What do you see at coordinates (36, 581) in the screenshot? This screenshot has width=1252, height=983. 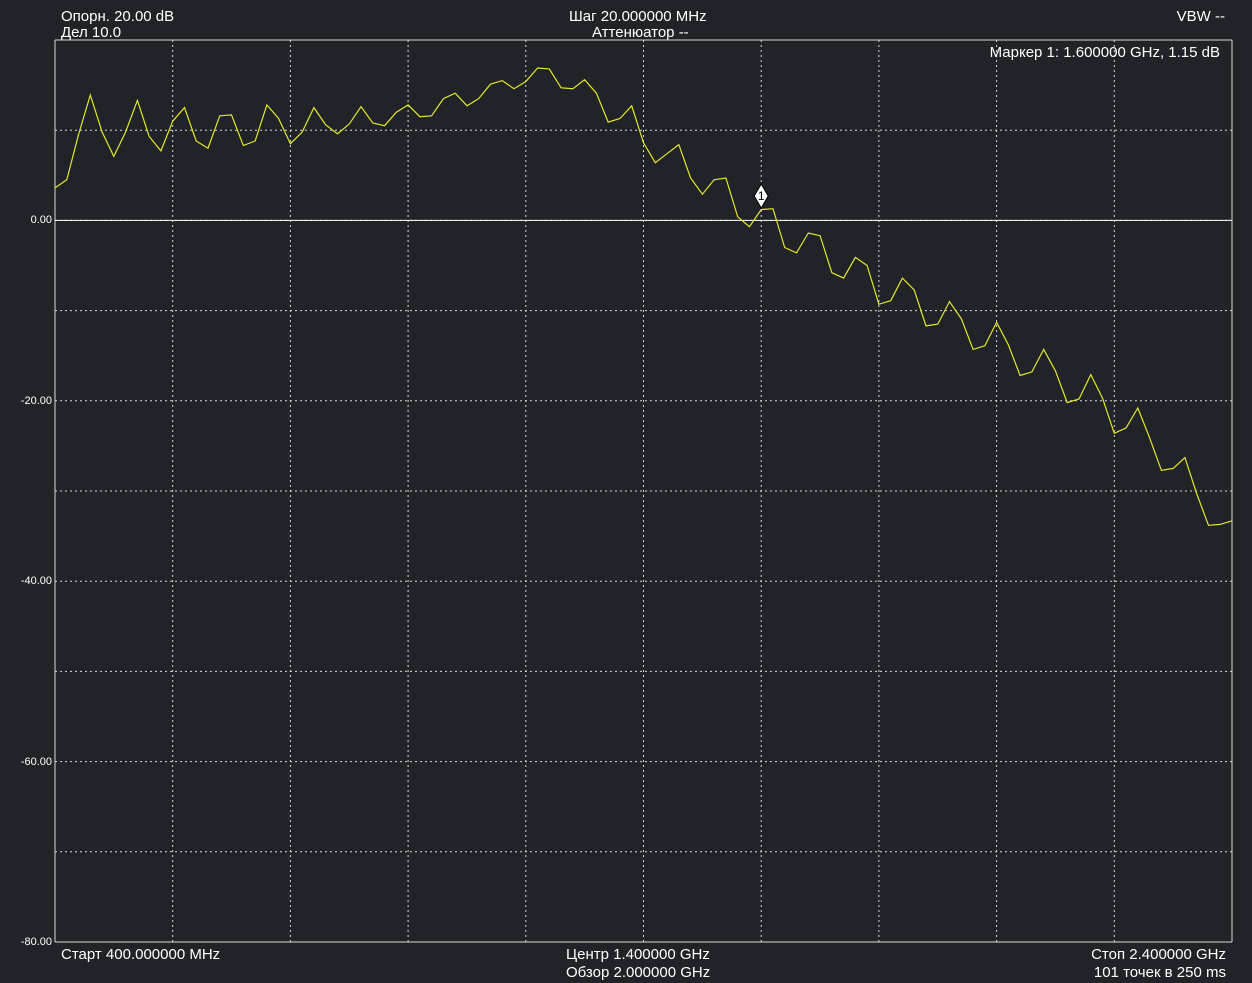 I see `y-tick-label: -40.00` at bounding box center [36, 581].